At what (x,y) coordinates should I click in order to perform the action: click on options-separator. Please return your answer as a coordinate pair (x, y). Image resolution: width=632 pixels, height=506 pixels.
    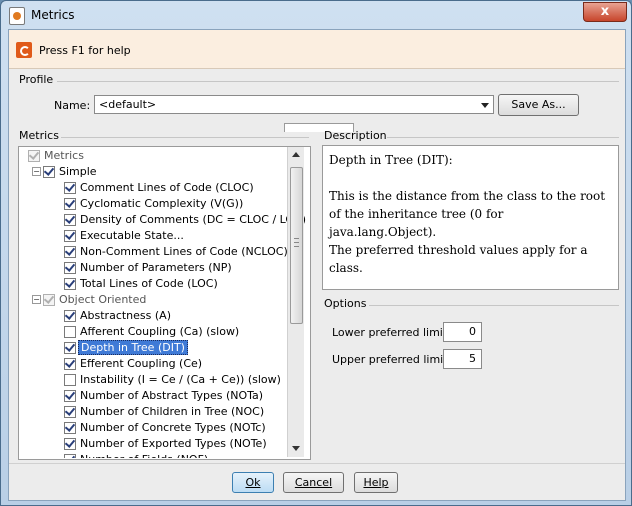
    Looking at the image, I should click on (494, 305).